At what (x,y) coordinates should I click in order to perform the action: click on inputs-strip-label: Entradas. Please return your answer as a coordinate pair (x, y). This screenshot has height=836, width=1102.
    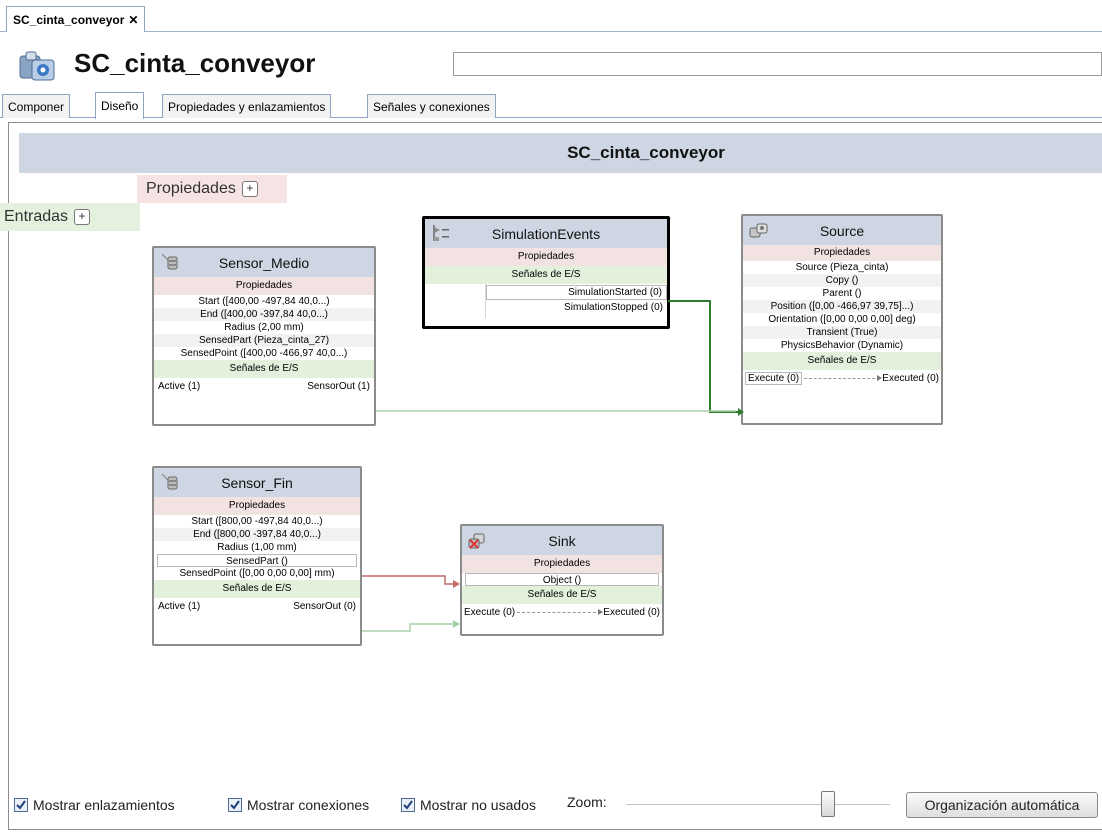
    Looking at the image, I should click on (36, 216).